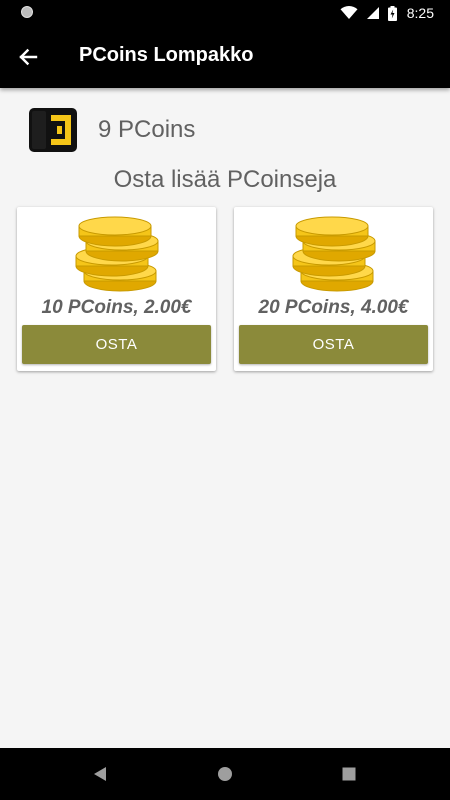 The width and height of the screenshot is (450, 800). Describe the element at coordinates (333, 307) in the screenshot. I see `product-label: 20 PCoins, 4.00€` at that location.